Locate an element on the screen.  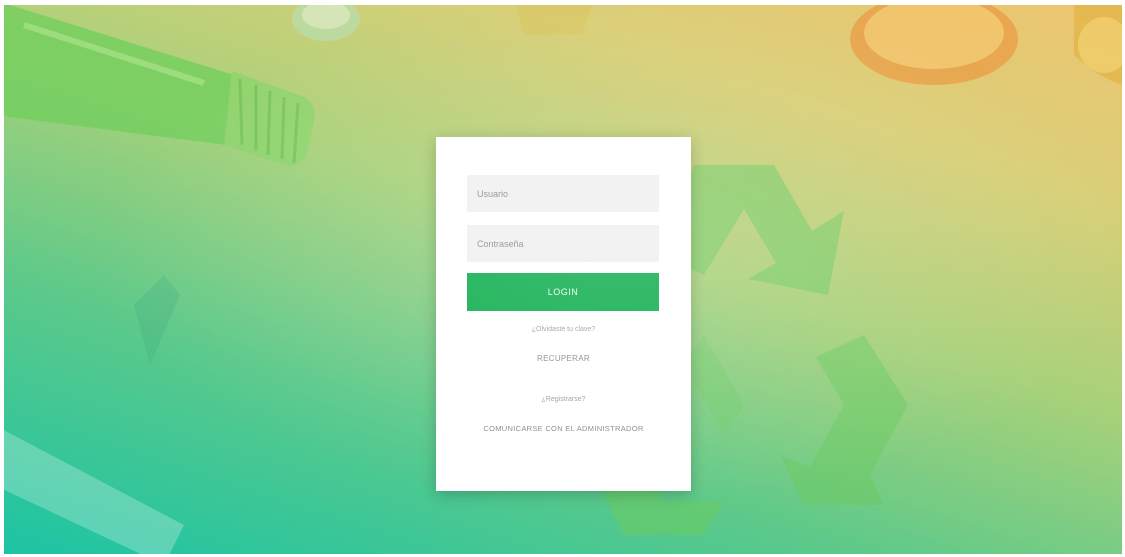
orange-lid-image is located at coordinates (934, 45).